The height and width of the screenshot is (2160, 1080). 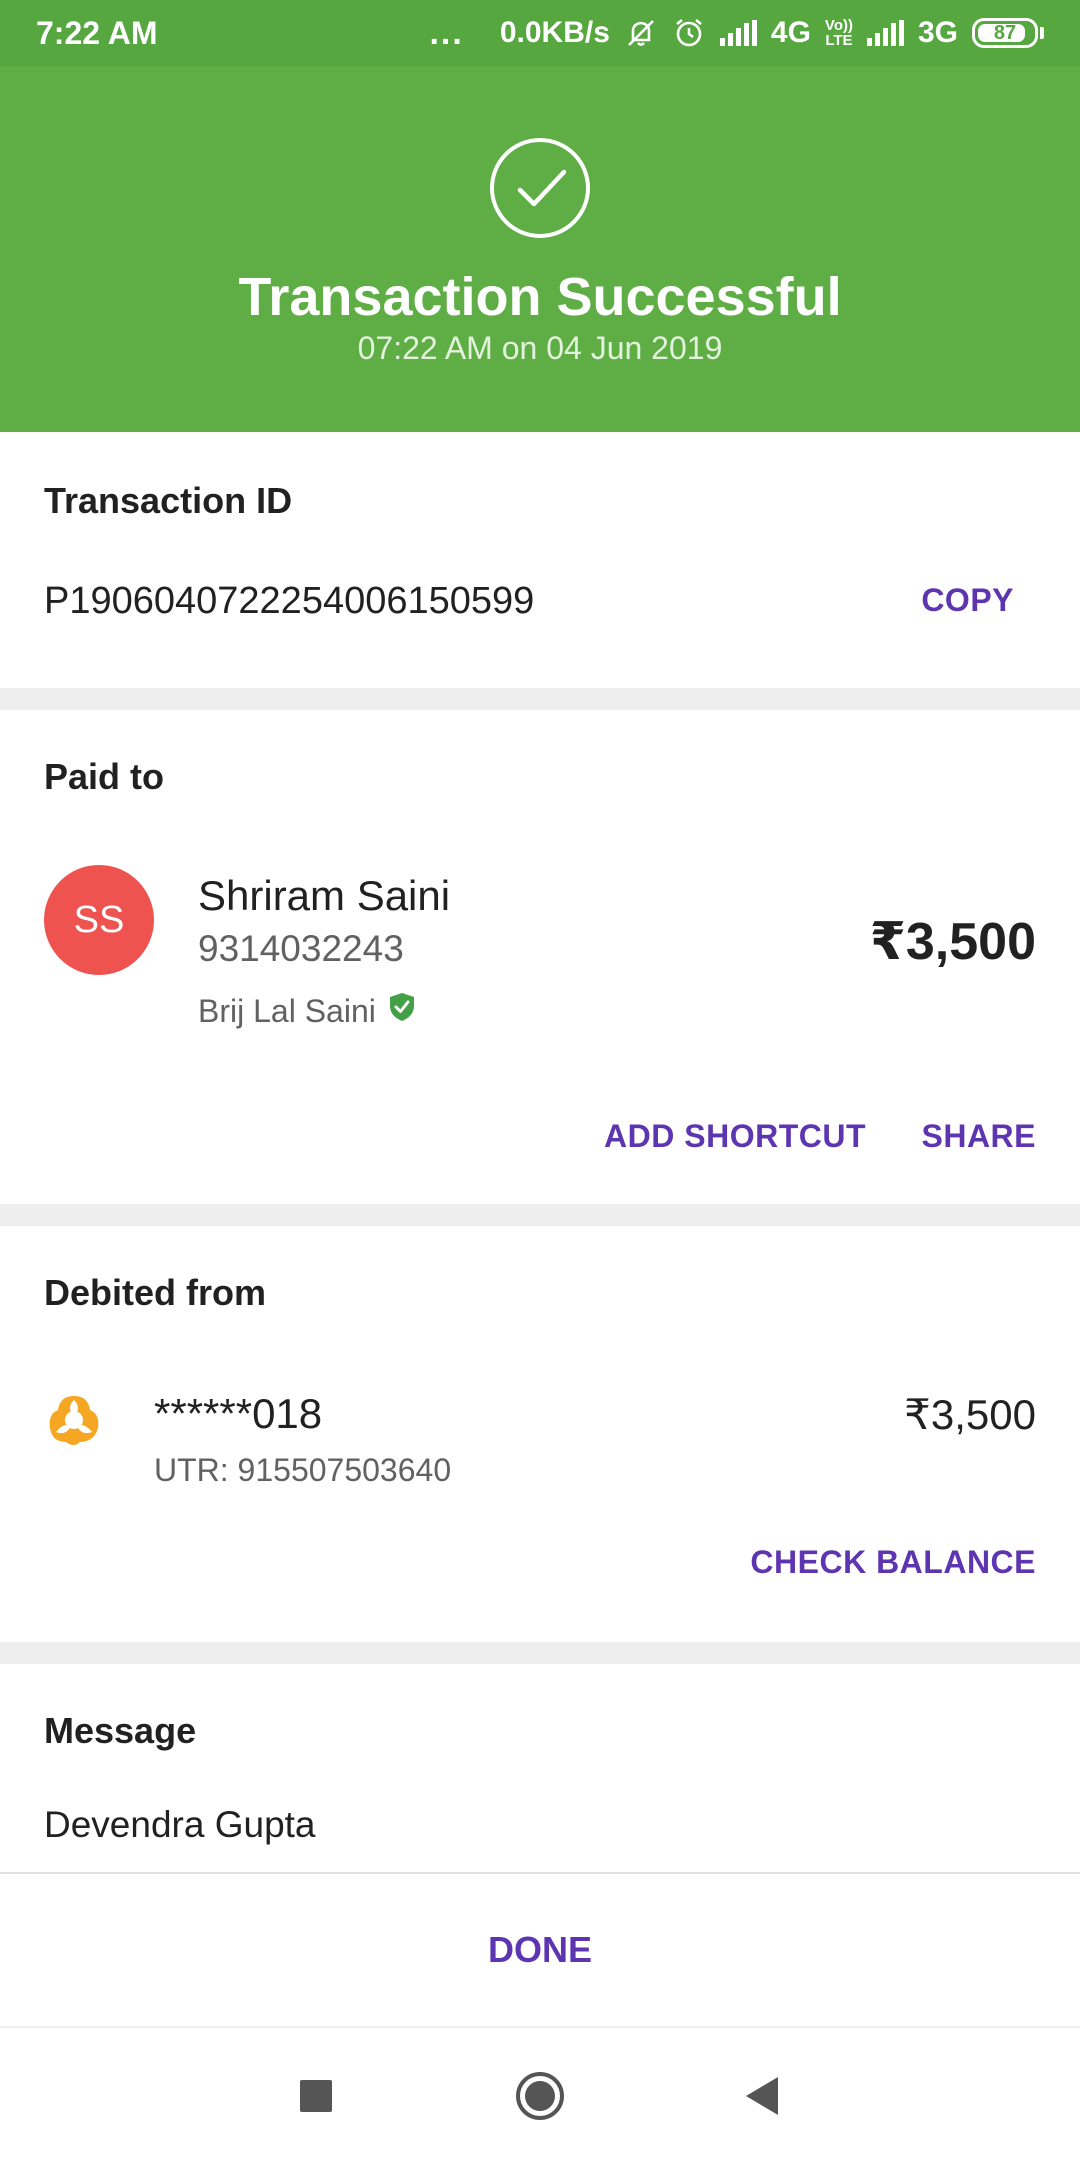 I want to click on recents-icon, so click(x=316, y=2096).